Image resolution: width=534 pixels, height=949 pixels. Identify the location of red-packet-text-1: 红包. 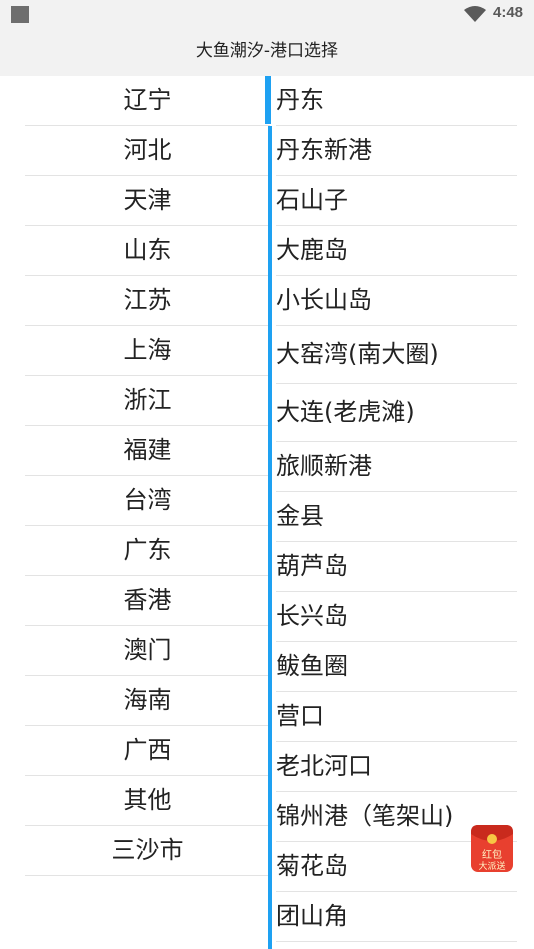
(492, 854).